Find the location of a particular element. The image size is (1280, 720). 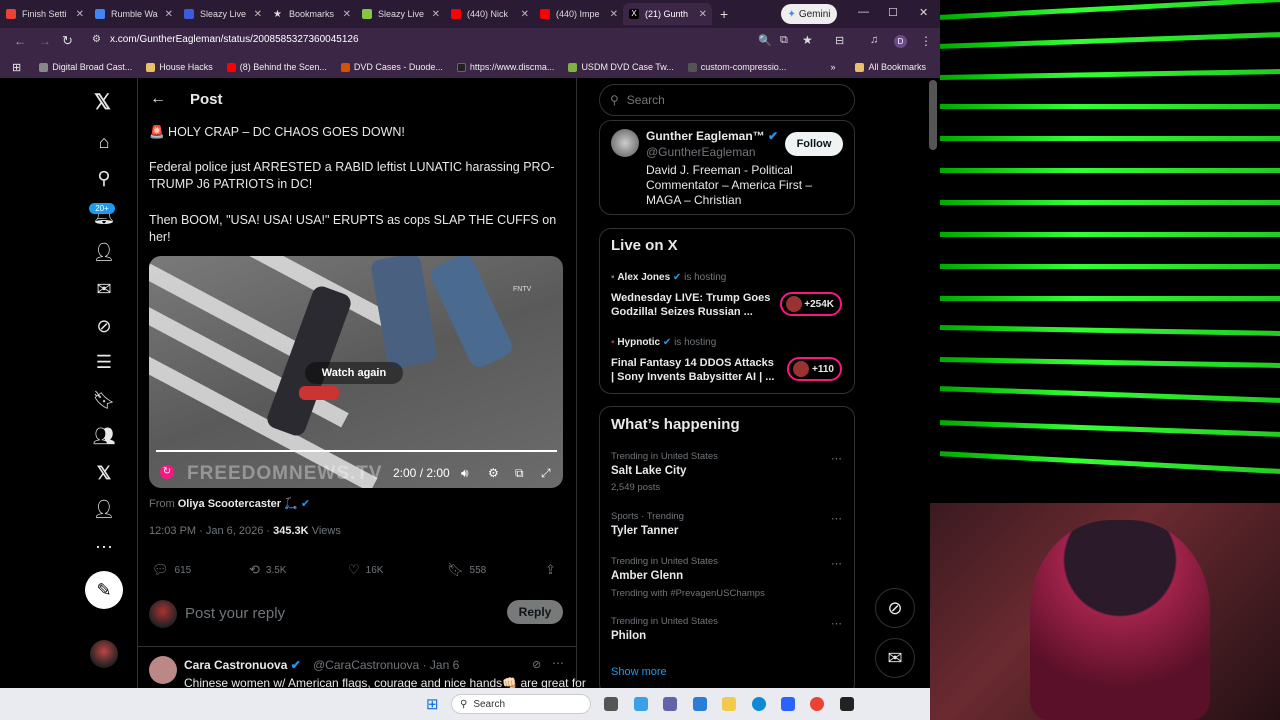

new-tab-button: + is located at coordinates (724, 14).